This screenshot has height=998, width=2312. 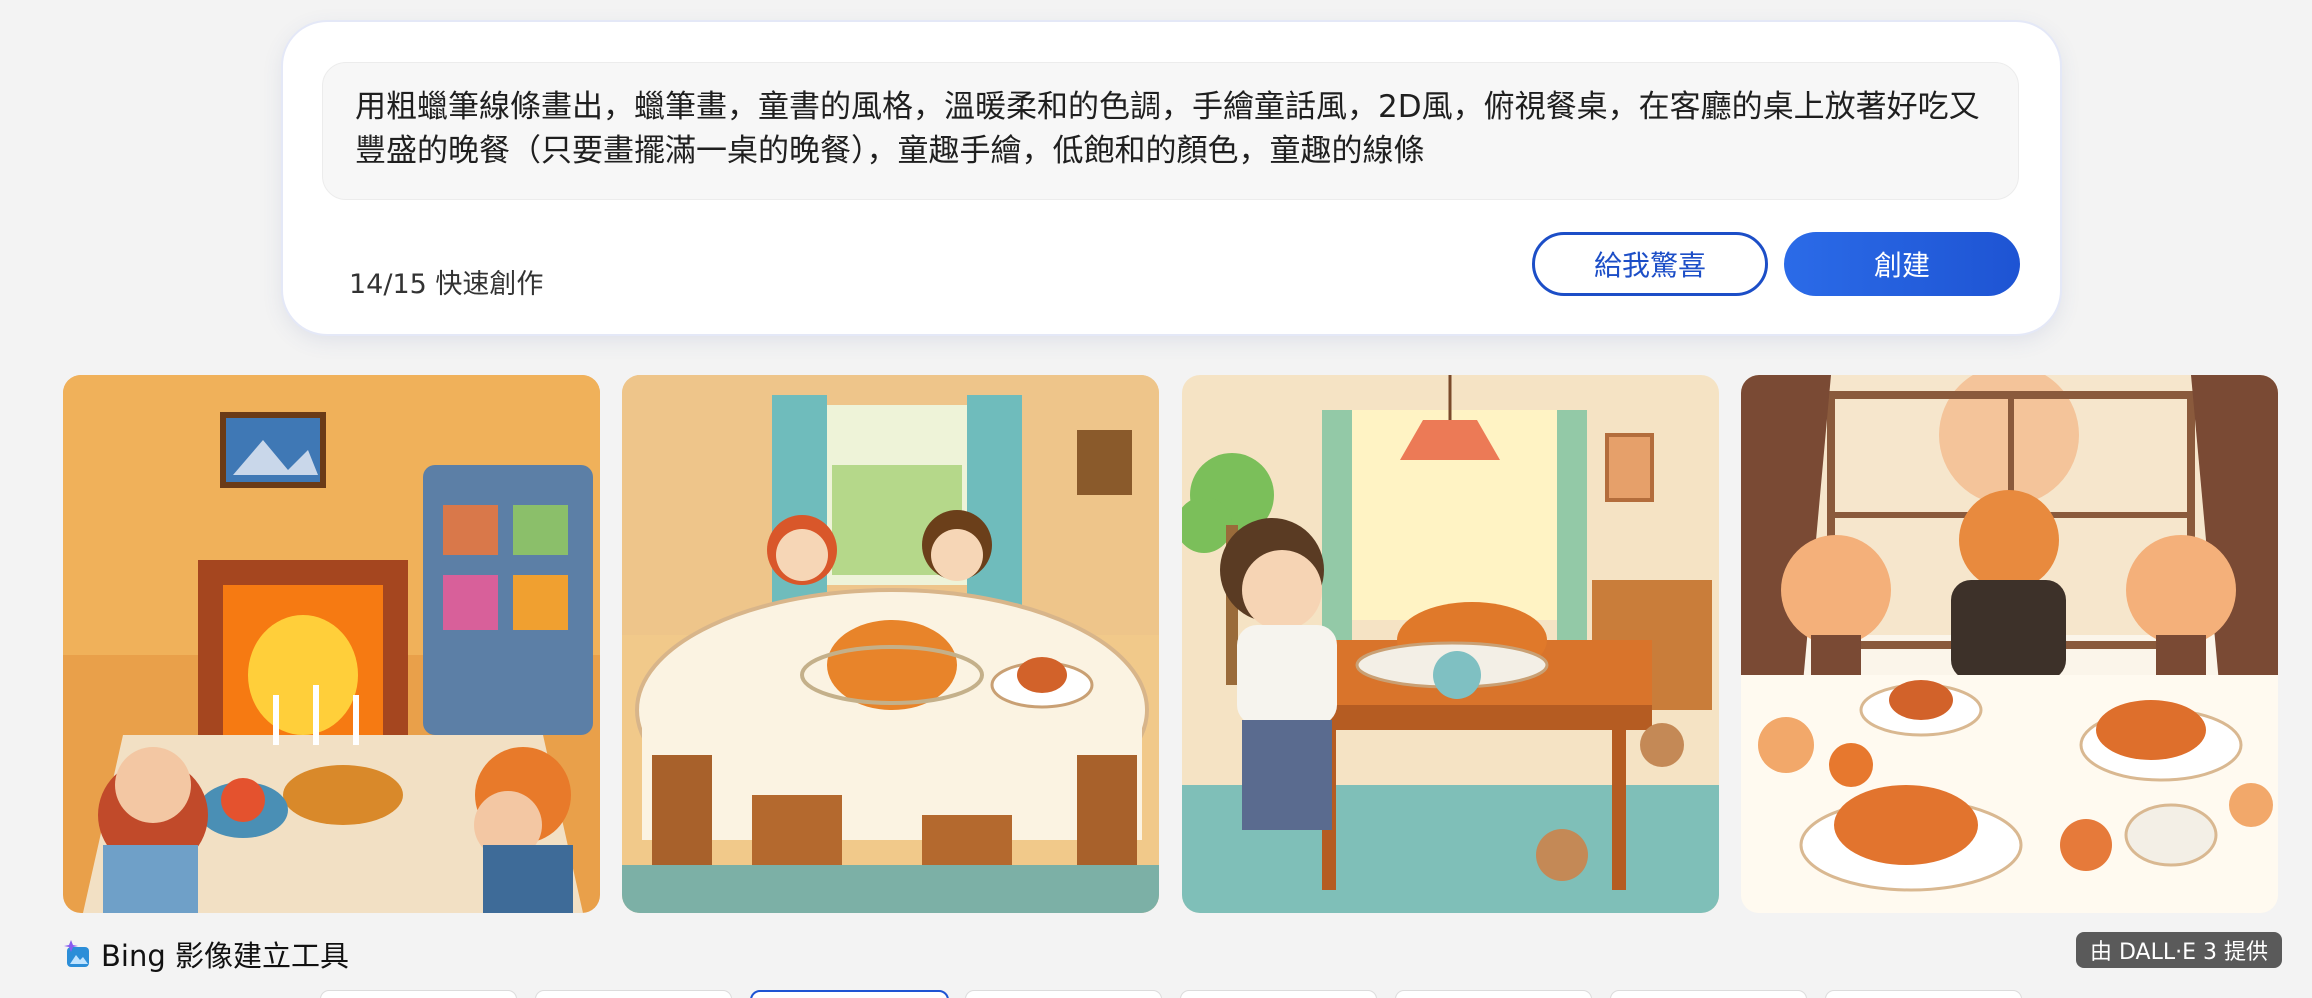 What do you see at coordinates (1650, 264) in the screenshot?
I see `surprise-me-button: 給我驚喜` at bounding box center [1650, 264].